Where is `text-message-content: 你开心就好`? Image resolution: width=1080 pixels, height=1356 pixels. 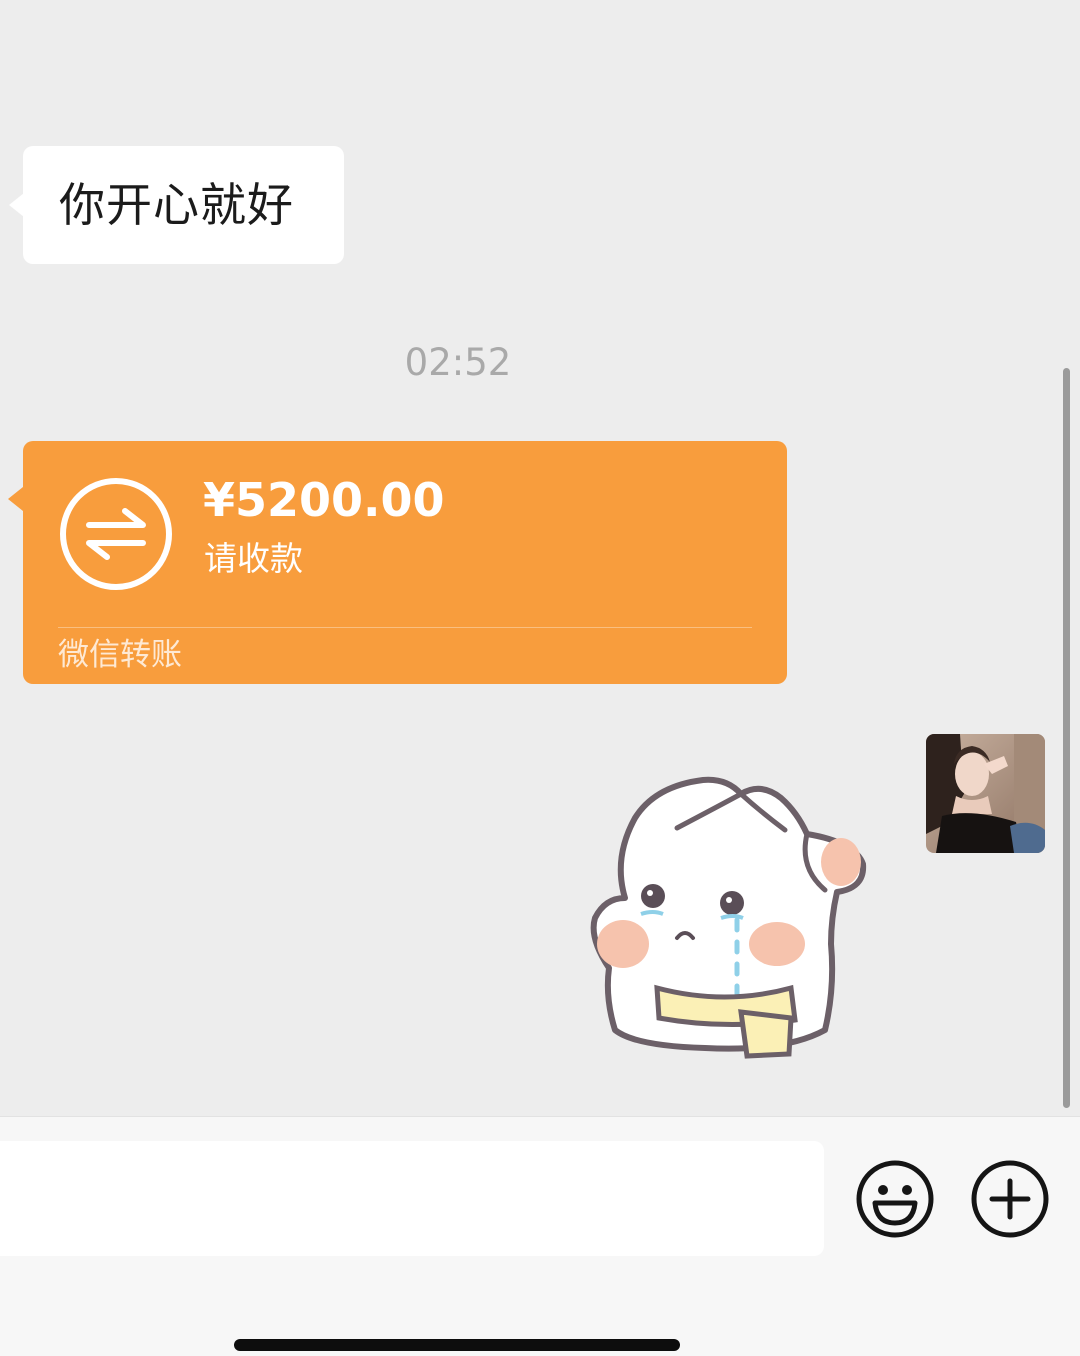
text-message-content: 你开心就好 is located at coordinates (176, 205).